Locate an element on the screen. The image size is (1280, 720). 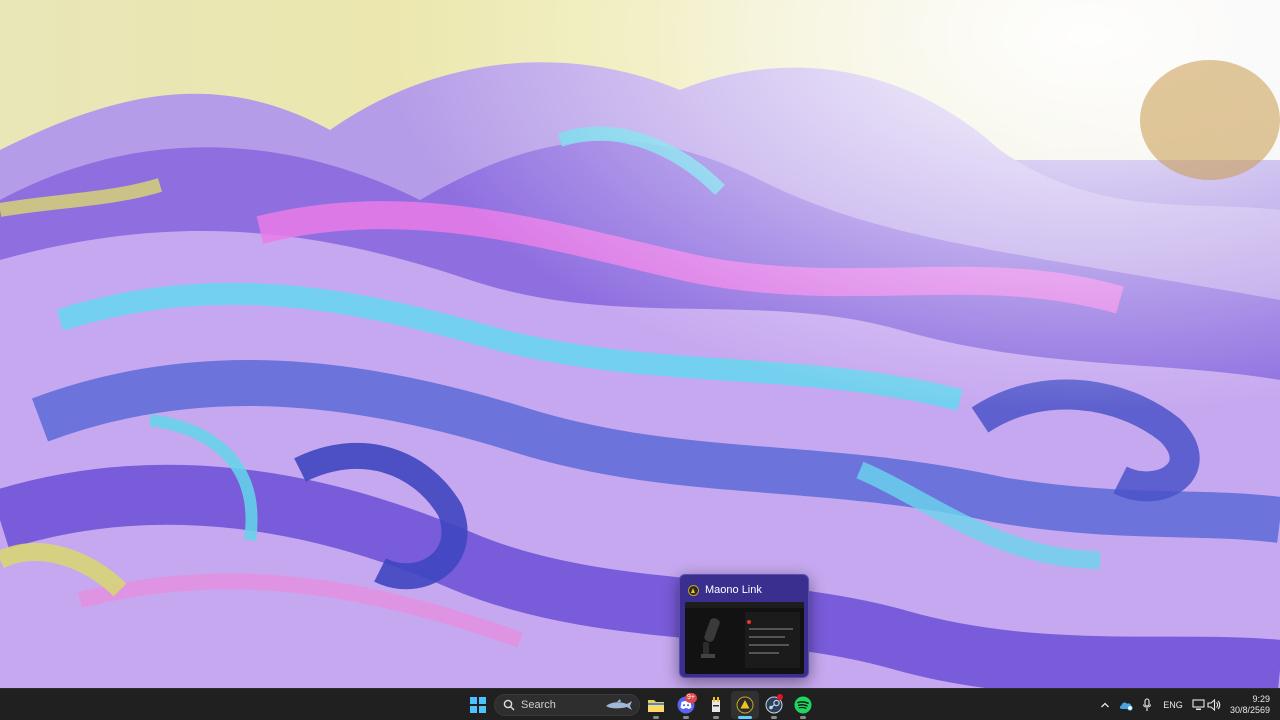
maono-link-button is located at coordinates (745, 705).